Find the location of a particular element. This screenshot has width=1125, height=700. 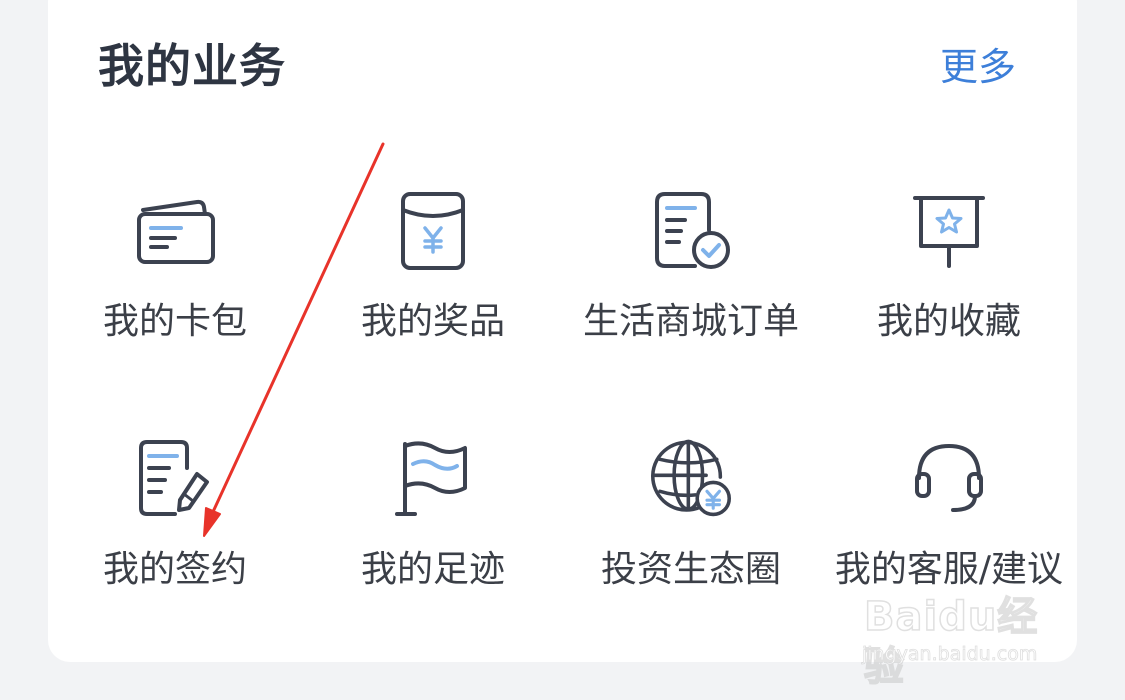

card-wallet-icon is located at coordinates (175, 230).